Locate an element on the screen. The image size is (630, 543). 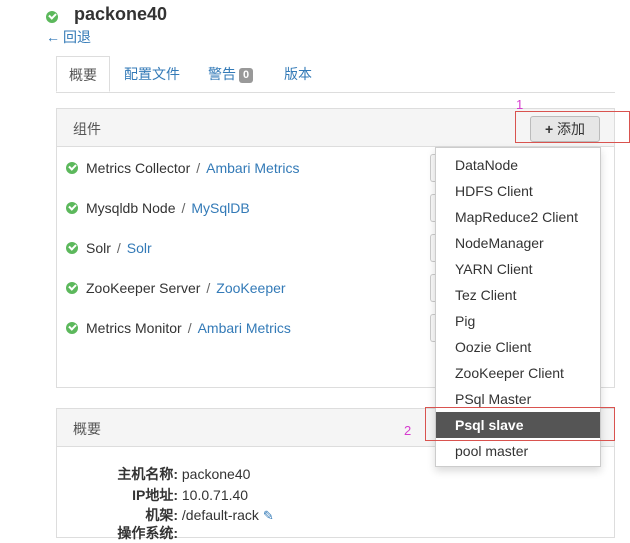
tab-alerts: 警告 0 is located at coordinates (230, 74).